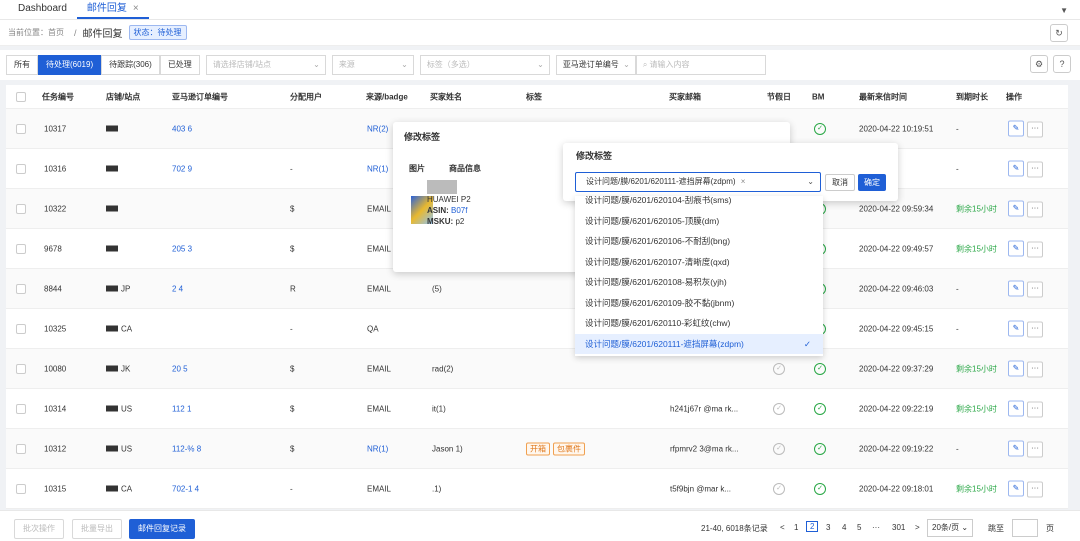 This screenshot has width=1080, height=541. What do you see at coordinates (162, 529) in the screenshot?
I see `email-record-button: 邮件回复记录` at bounding box center [162, 529].